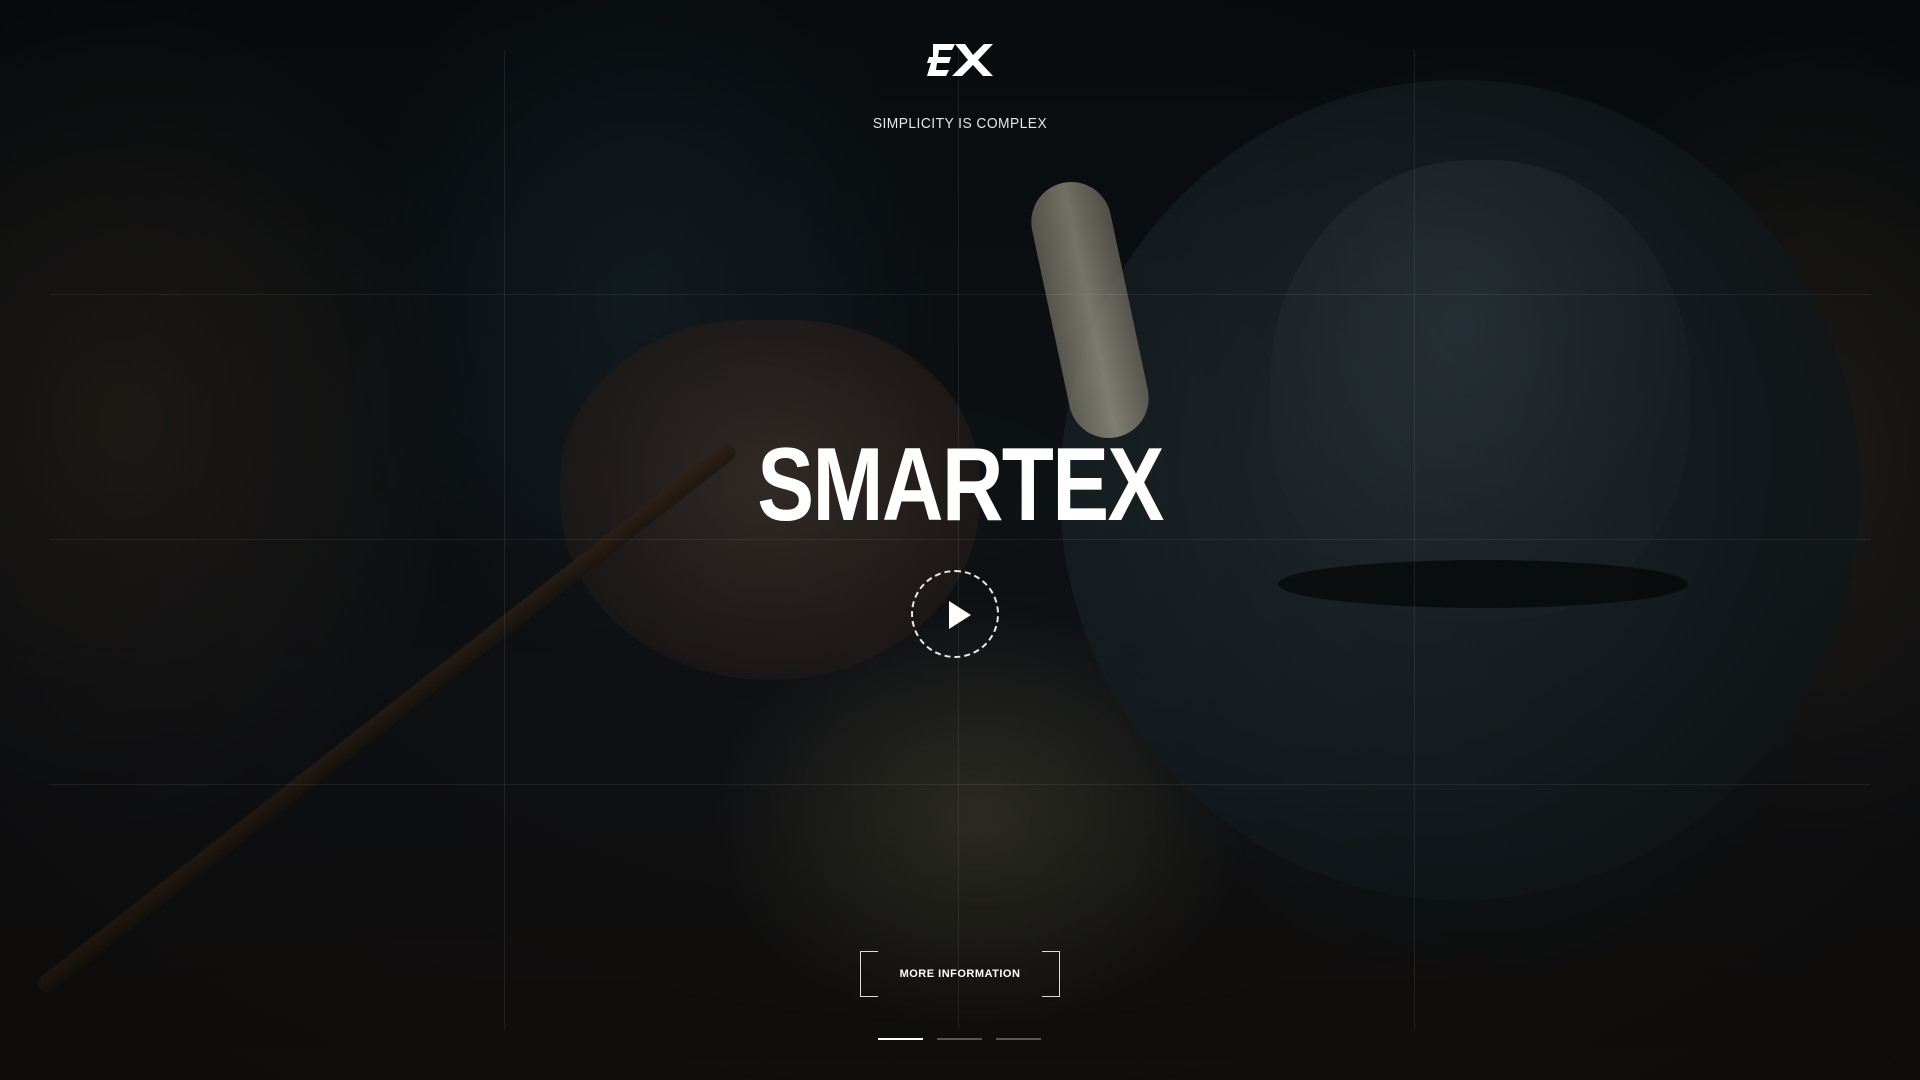 The image size is (1920, 1080). Describe the element at coordinates (1090, 310) in the screenshot. I see `cane-handle-shape` at that location.